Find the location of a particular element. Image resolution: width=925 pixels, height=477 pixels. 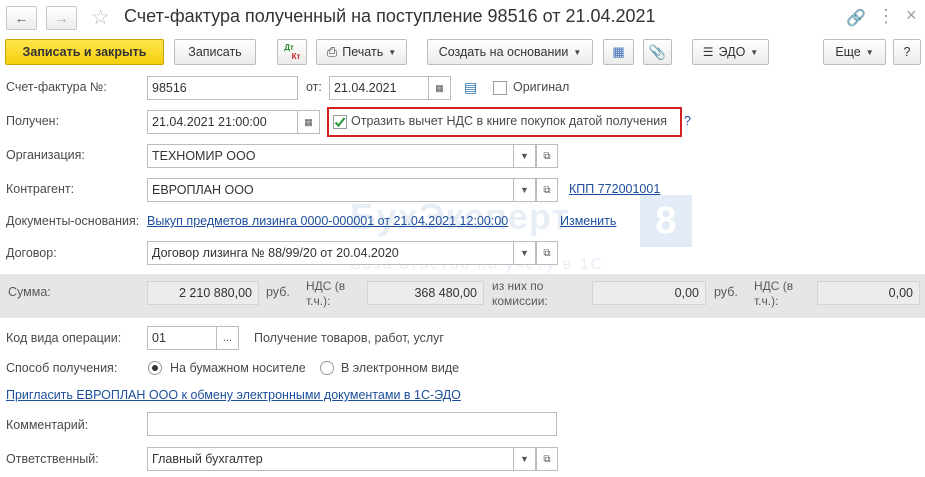

comment-input is located at coordinates (352, 424).